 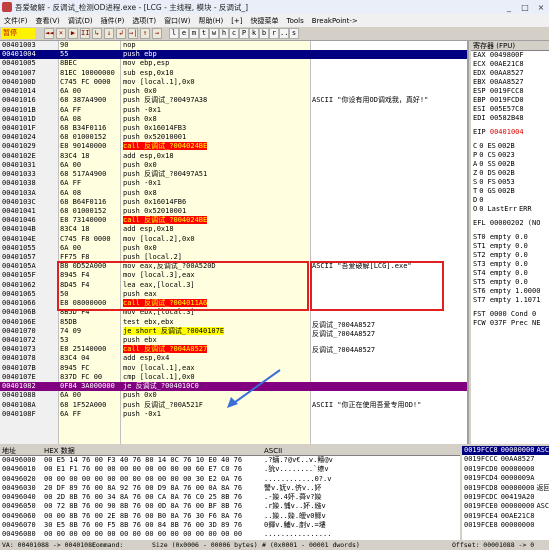 What do you see at coordinates (80, 21) in the screenshot?
I see `menu-debug: 调试(D)` at bounding box center [80, 21].